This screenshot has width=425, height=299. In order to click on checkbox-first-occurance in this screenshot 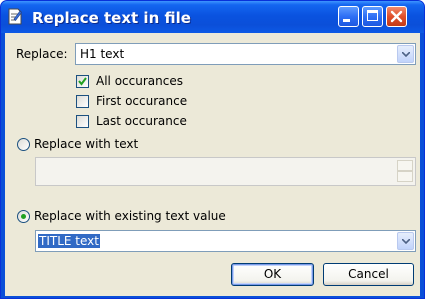, I will do `click(82, 101)`.